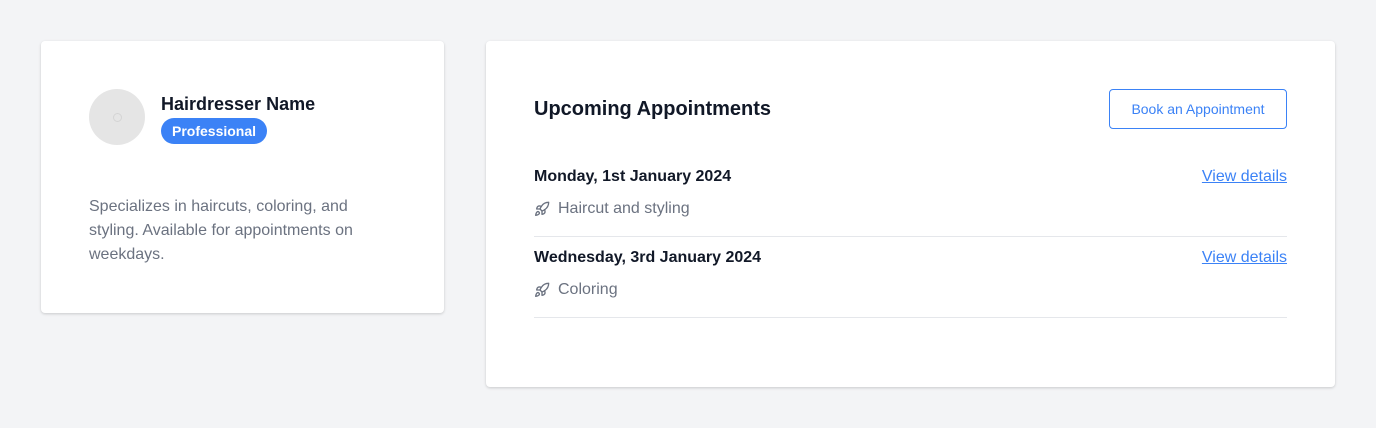 The image size is (1376, 428). What do you see at coordinates (214, 131) in the screenshot?
I see `professional-badge: Professional` at bounding box center [214, 131].